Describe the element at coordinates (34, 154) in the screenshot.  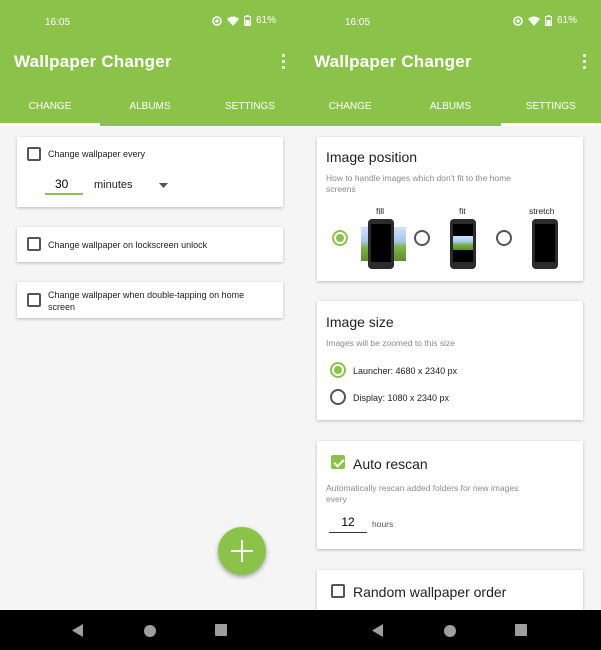
I see `interval-checkbox` at that location.